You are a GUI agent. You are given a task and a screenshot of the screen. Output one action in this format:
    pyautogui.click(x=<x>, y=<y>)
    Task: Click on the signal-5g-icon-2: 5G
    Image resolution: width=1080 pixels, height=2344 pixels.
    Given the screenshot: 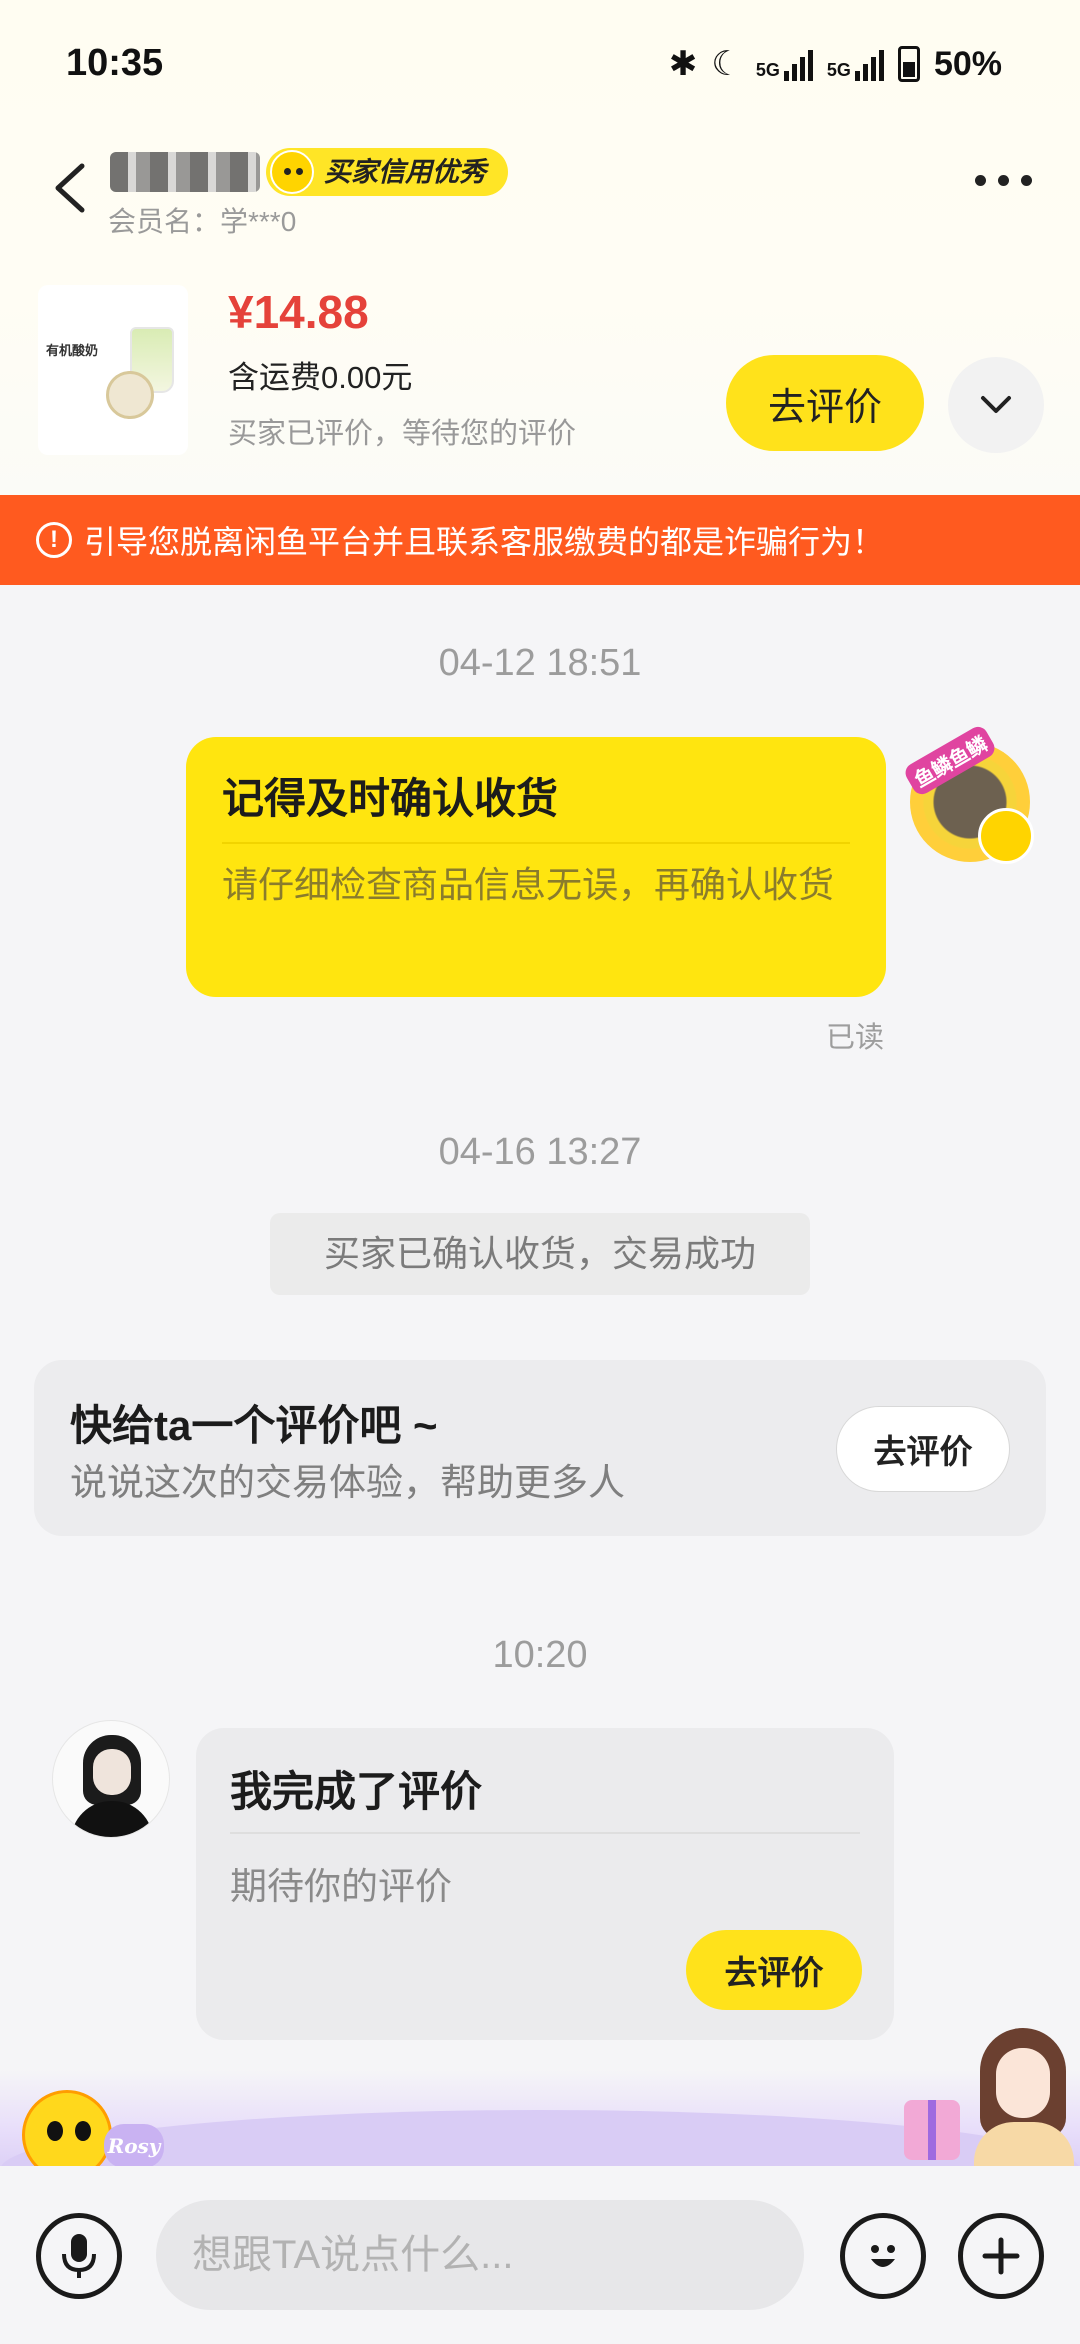 What is the action you would take?
    pyautogui.click(x=855, y=64)
    